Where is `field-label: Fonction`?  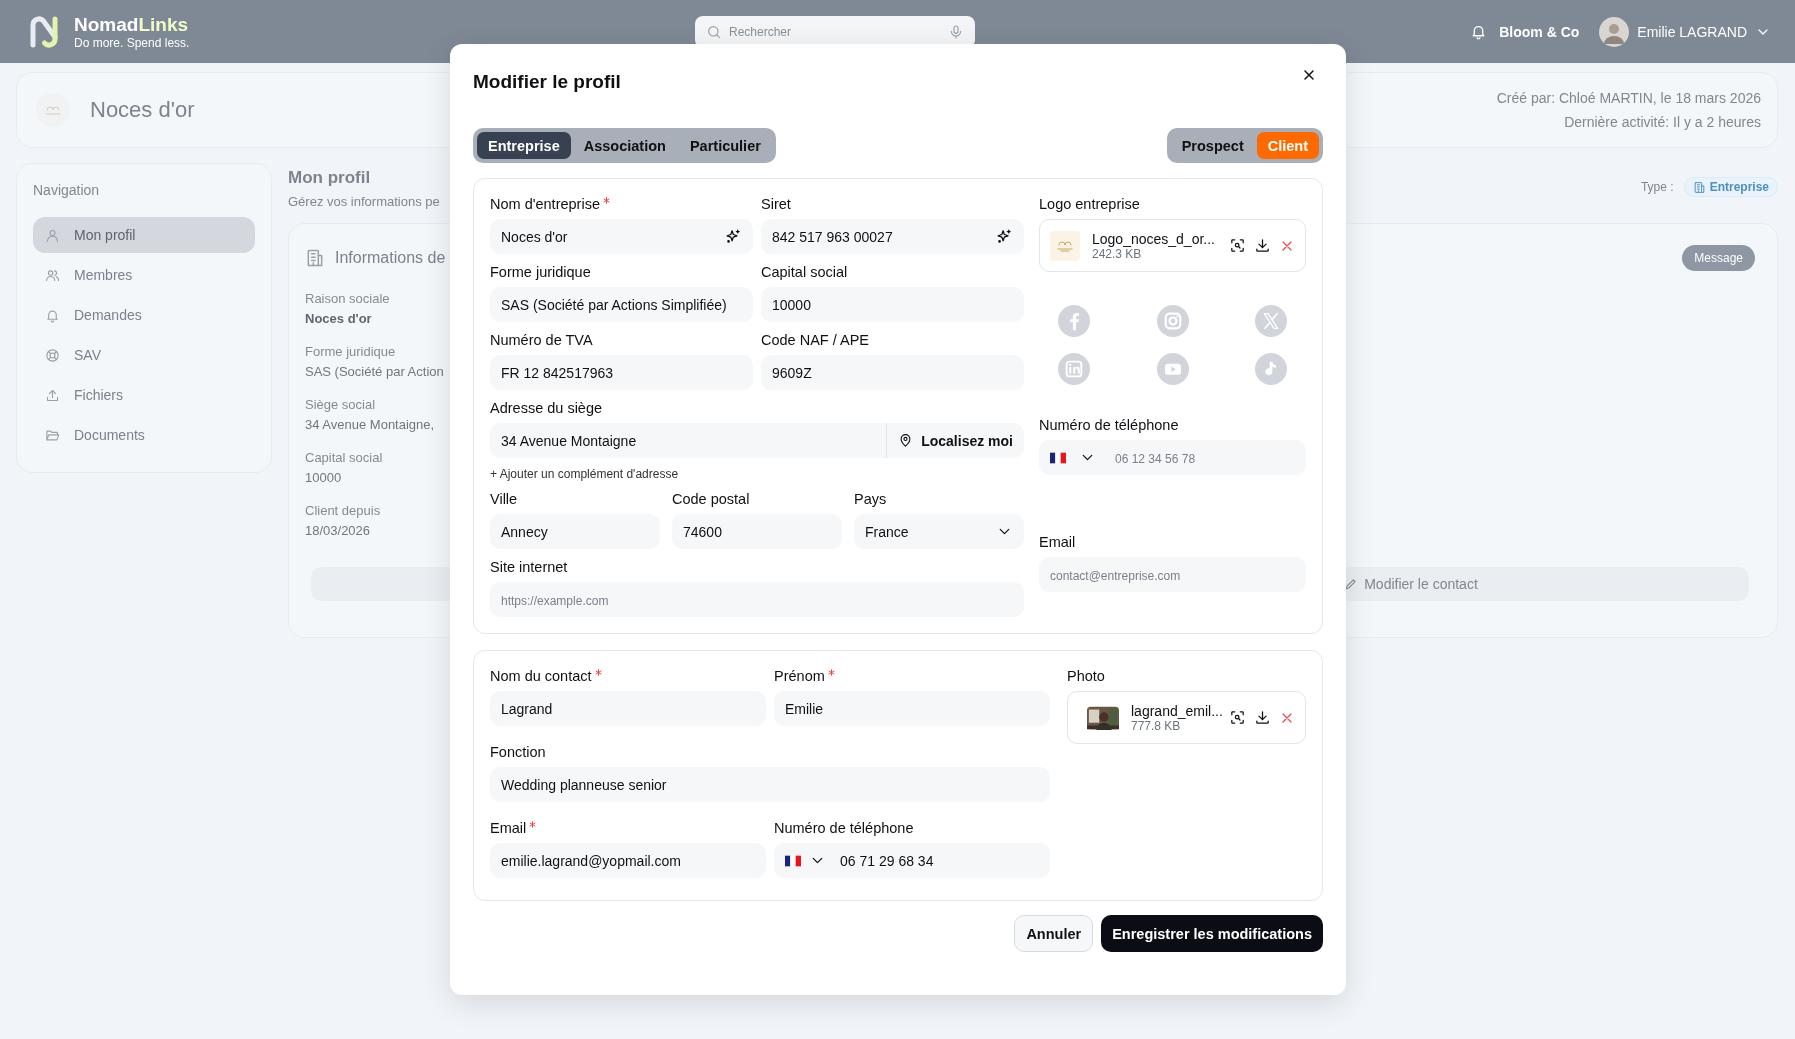 field-label: Fonction is located at coordinates (518, 752).